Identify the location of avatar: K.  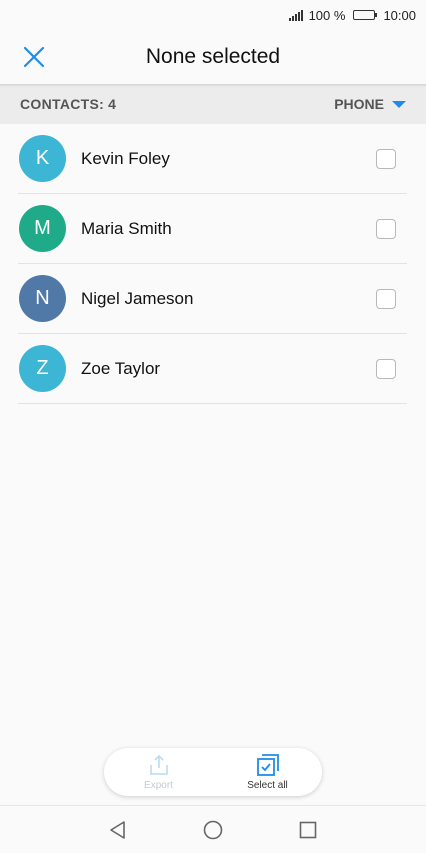
(42, 158).